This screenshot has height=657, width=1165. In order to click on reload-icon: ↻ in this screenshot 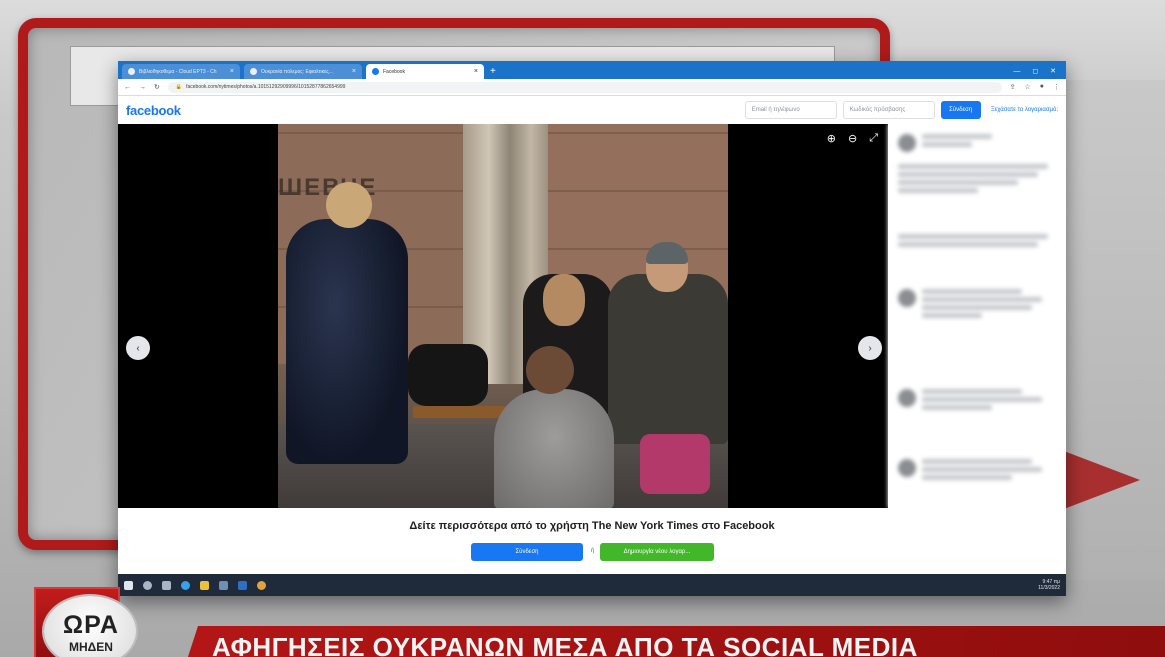, I will do `click(157, 87)`.